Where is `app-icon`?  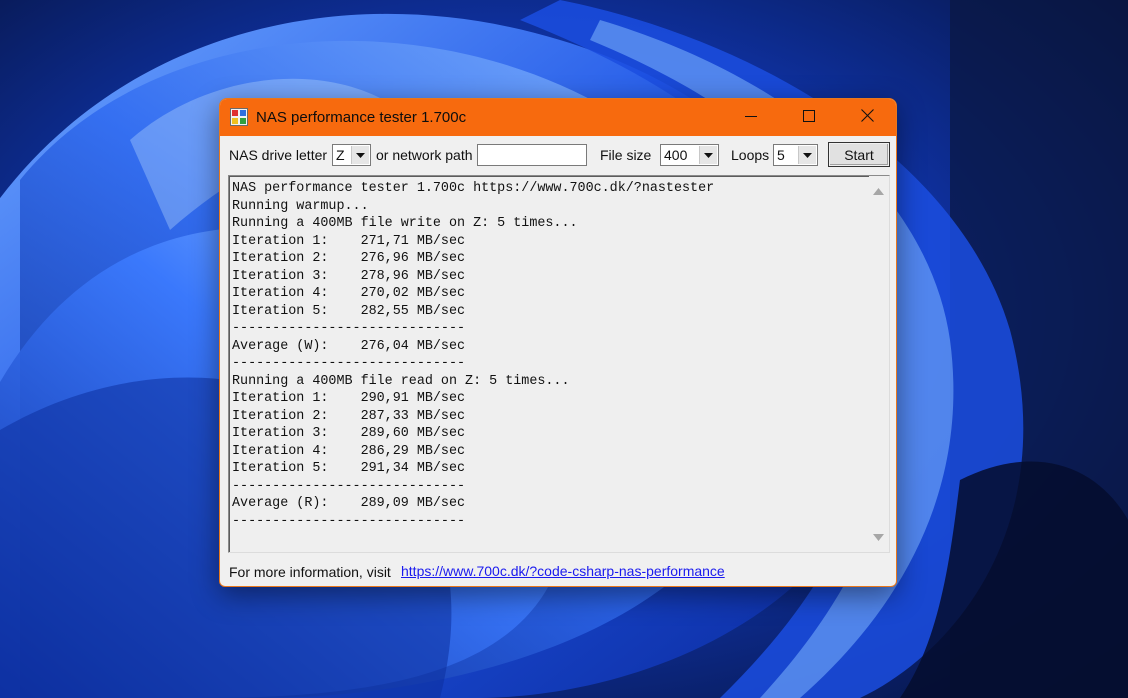 app-icon is located at coordinates (239, 117).